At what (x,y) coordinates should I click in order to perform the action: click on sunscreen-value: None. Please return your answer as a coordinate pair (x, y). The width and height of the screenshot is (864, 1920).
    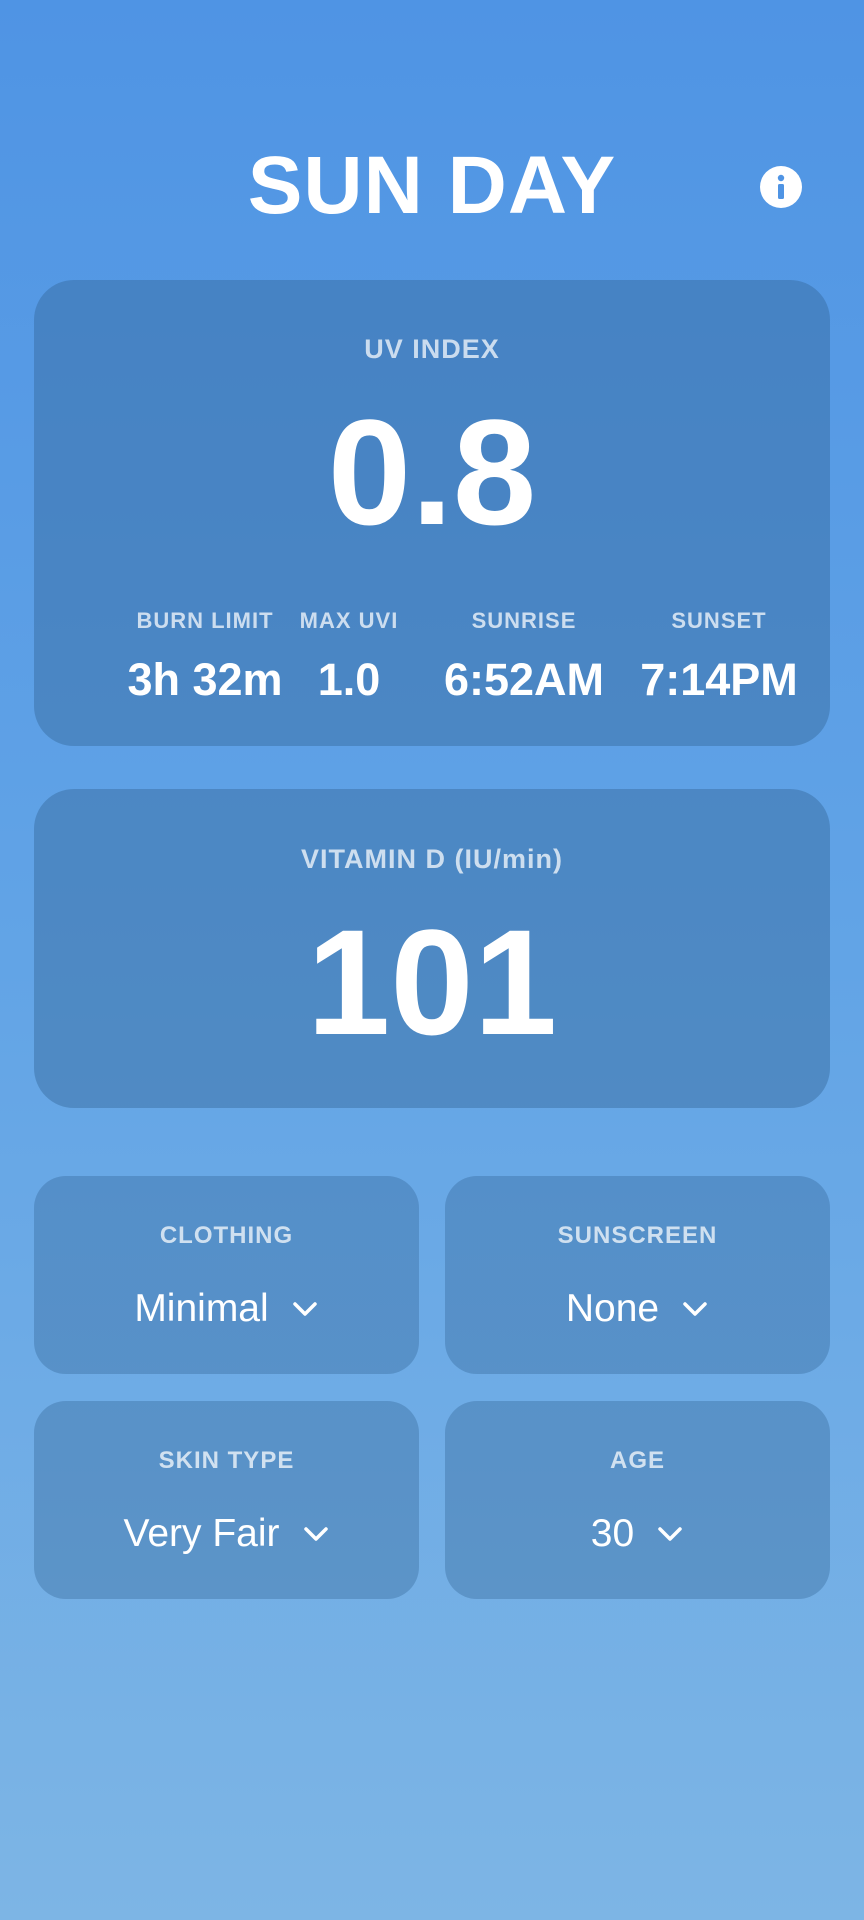
    Looking at the image, I should click on (612, 1308).